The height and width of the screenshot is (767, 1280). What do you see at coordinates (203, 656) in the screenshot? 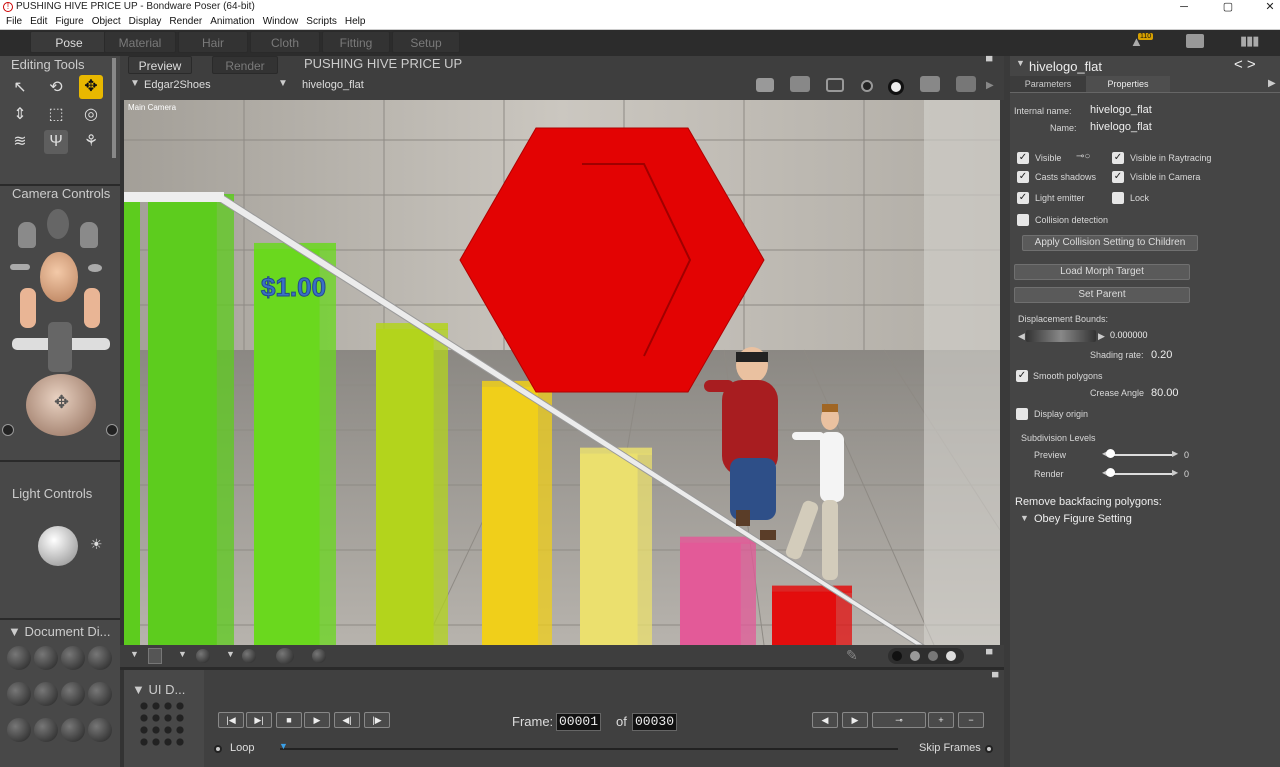
I see `shading-ball-icon` at bounding box center [203, 656].